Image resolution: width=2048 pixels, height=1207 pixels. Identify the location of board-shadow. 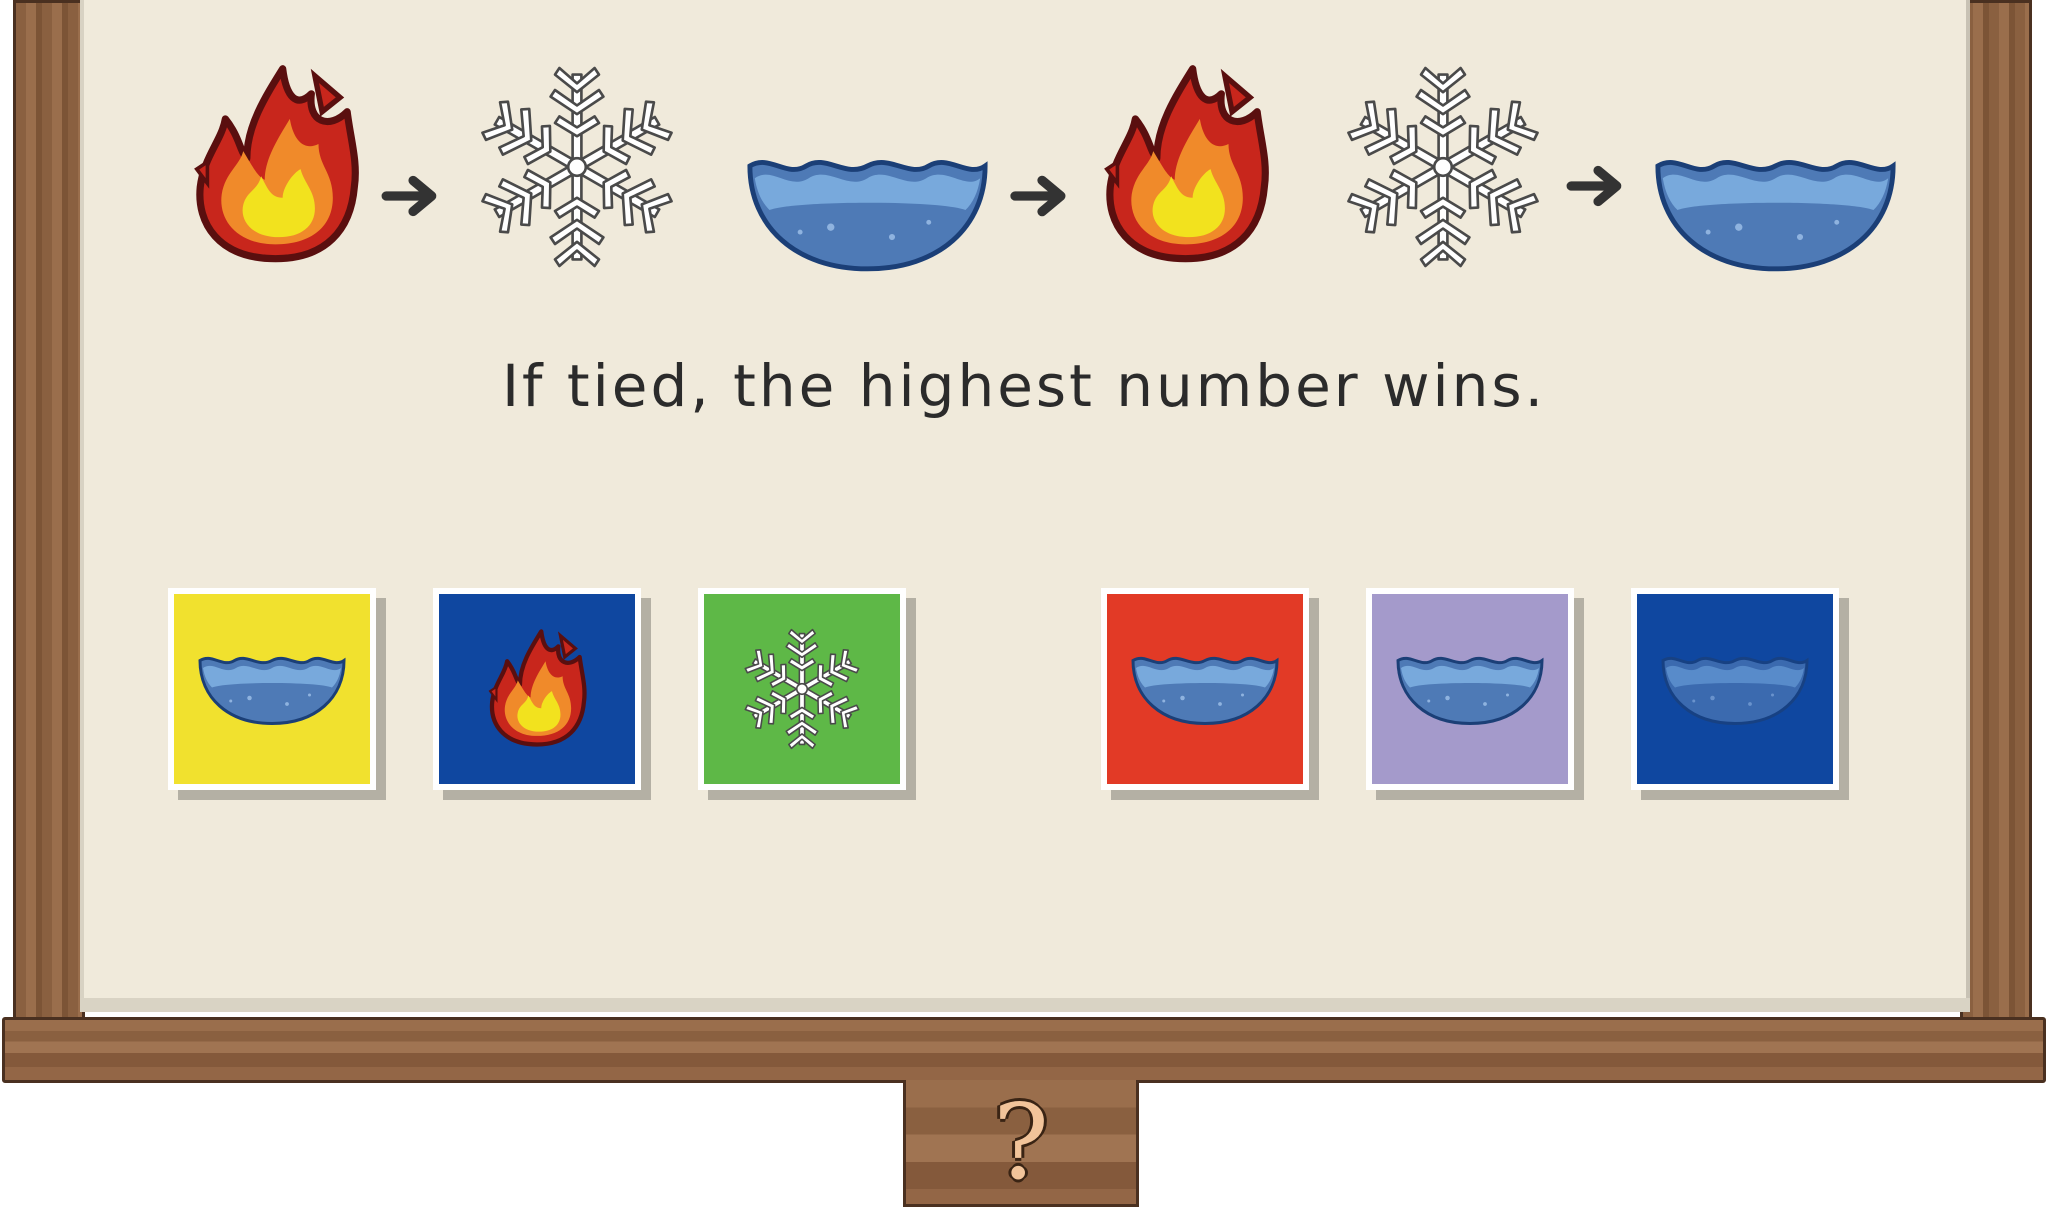
(1025, 1005).